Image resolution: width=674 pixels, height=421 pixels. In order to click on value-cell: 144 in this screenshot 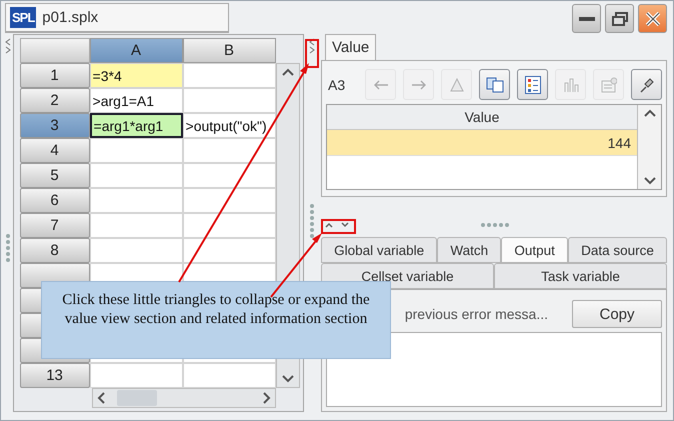, I will do `click(482, 143)`.